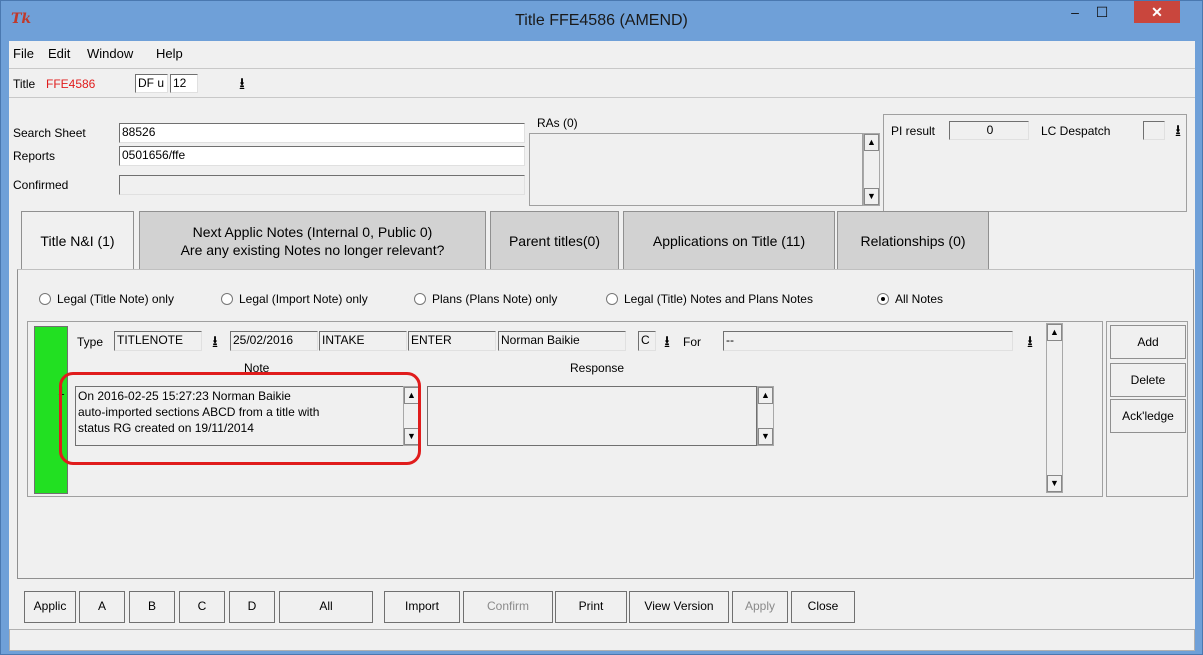  What do you see at coordinates (562, 341) in the screenshot?
I see `user-field: Norman Baikie` at bounding box center [562, 341].